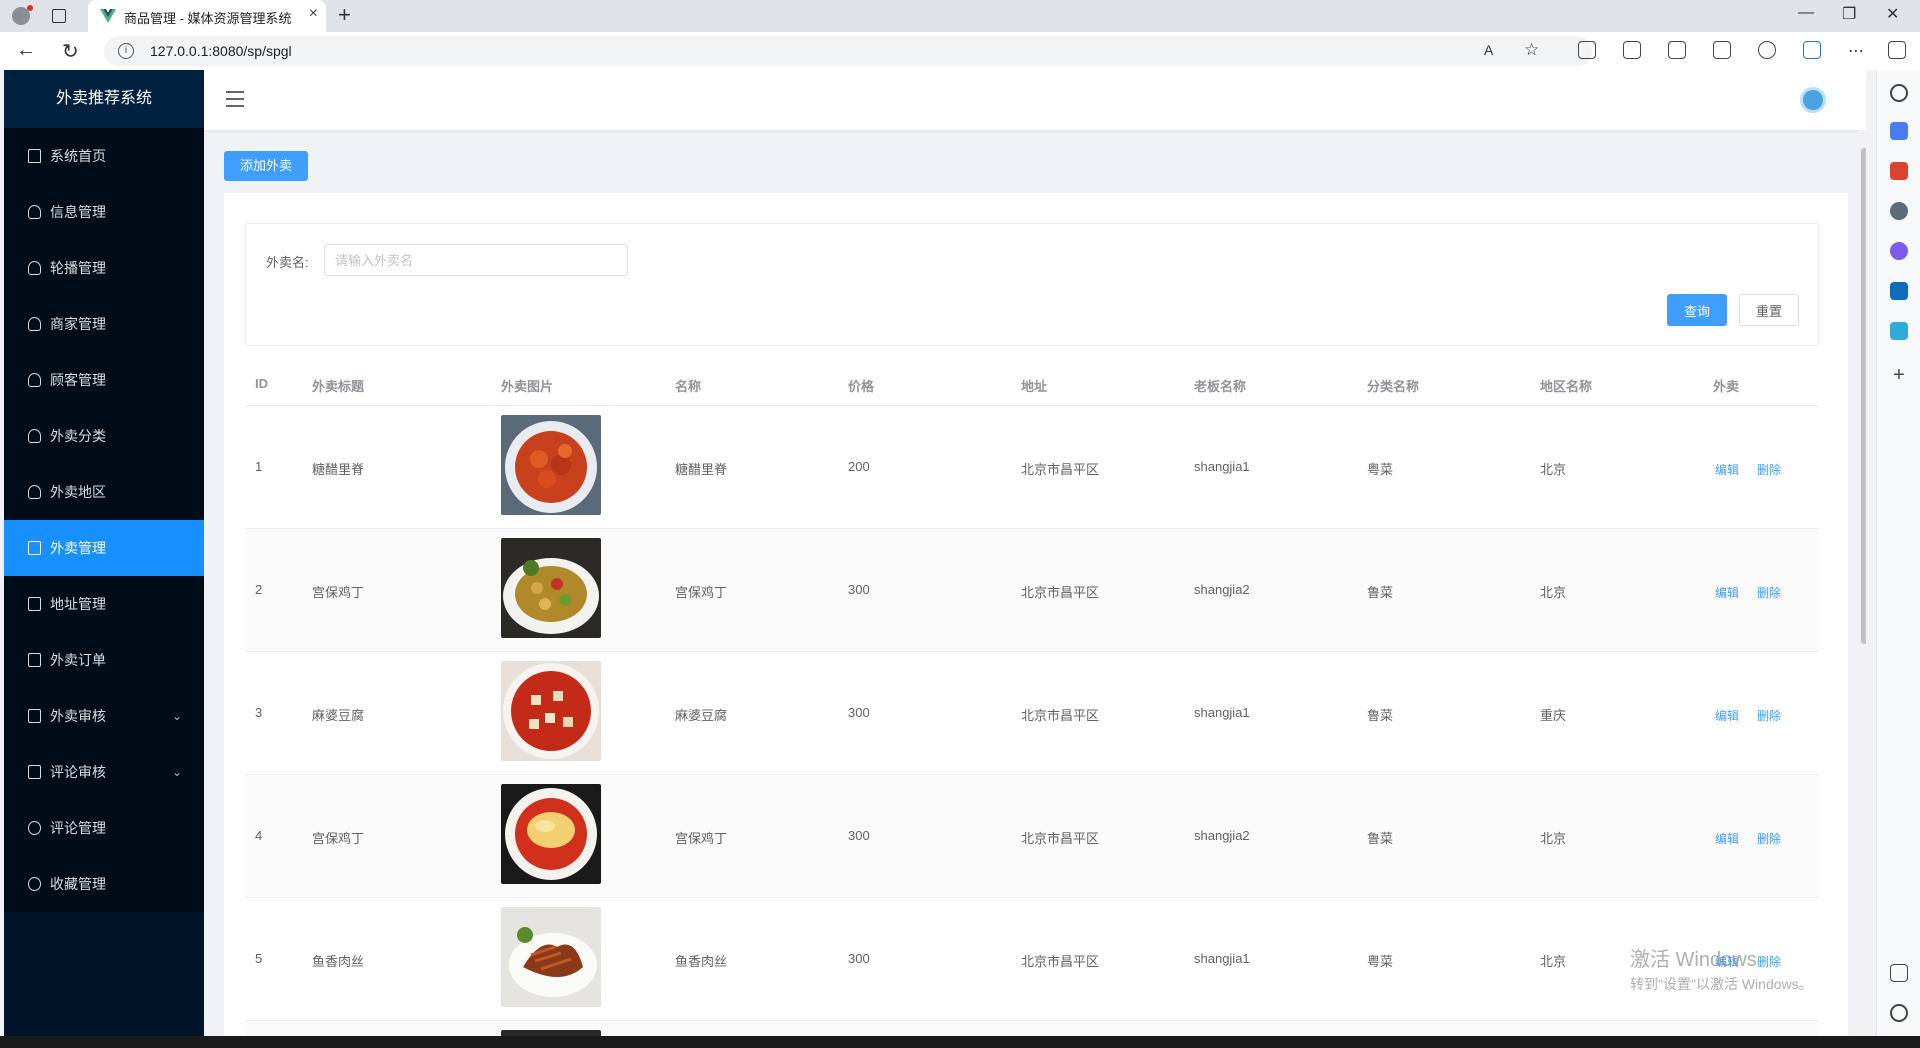  What do you see at coordinates (1899, 171) in the screenshot?
I see `toolbox-icon` at bounding box center [1899, 171].